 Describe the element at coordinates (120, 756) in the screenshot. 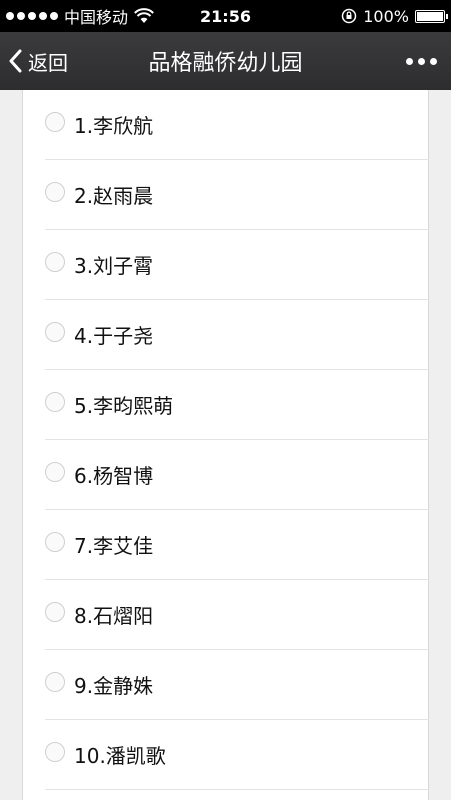

I see `option-label: 10.潘凯歌` at that location.